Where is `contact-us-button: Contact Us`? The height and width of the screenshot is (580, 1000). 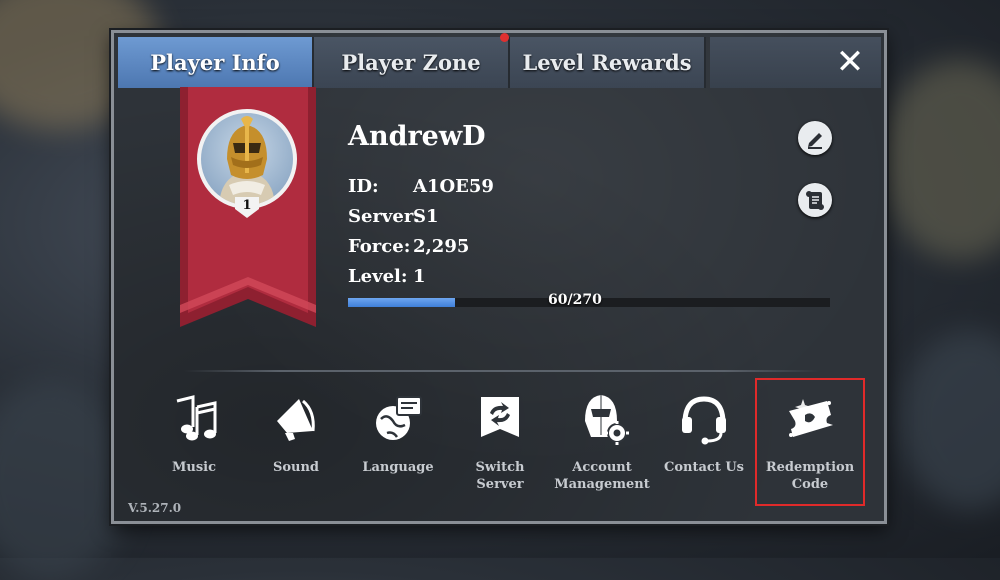 contact-us-button: Contact Us is located at coordinates (704, 433).